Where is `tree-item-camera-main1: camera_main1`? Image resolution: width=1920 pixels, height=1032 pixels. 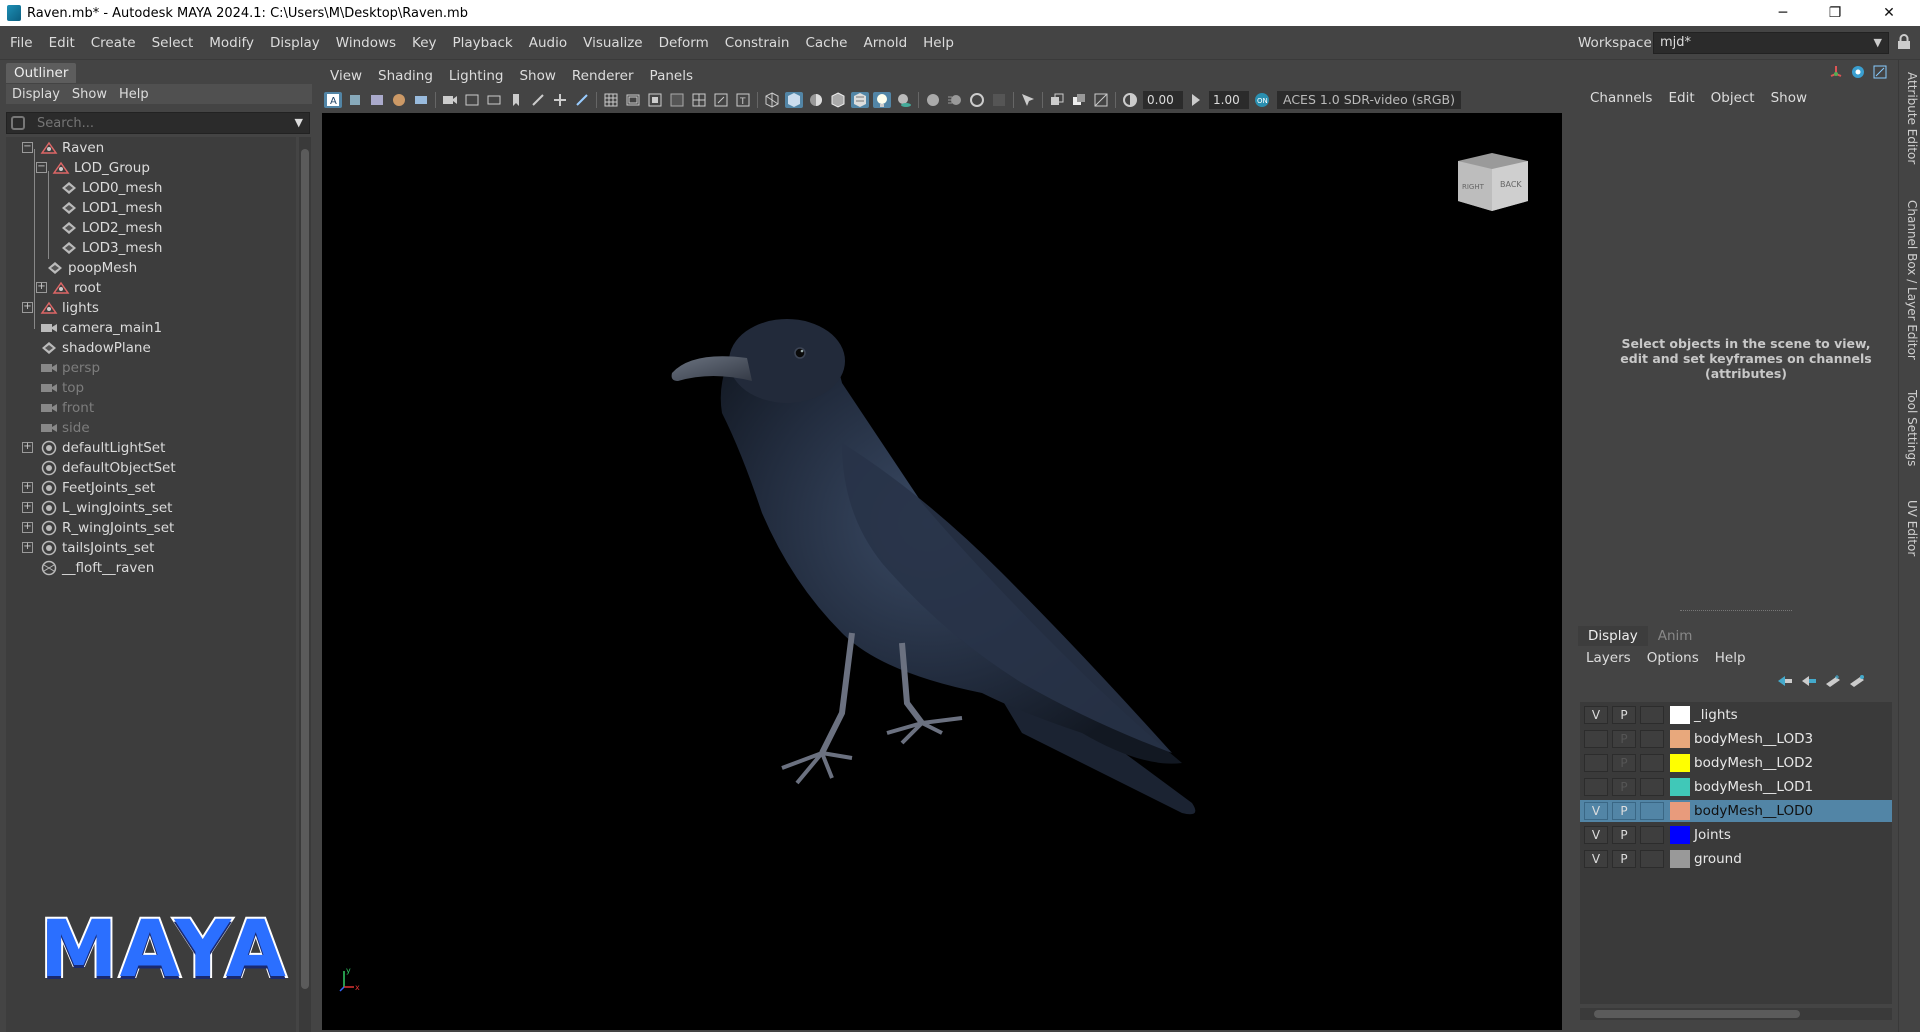
tree-item-camera-main1: camera_main1 is located at coordinates (101, 328).